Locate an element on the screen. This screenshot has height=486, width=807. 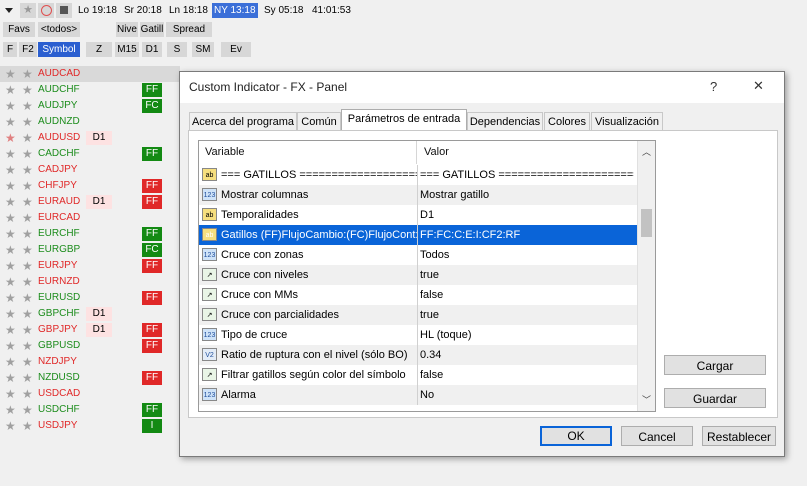
param-value: FF:FC:C:E:I:CF2:RF is located at coordinates (527, 235).